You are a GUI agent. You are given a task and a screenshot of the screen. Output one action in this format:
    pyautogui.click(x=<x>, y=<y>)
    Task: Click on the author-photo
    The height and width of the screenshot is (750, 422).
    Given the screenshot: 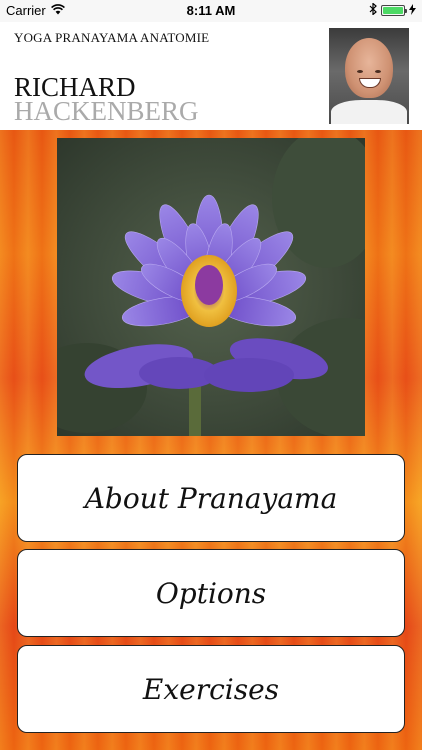 What is the action you would take?
    pyautogui.click(x=369, y=76)
    